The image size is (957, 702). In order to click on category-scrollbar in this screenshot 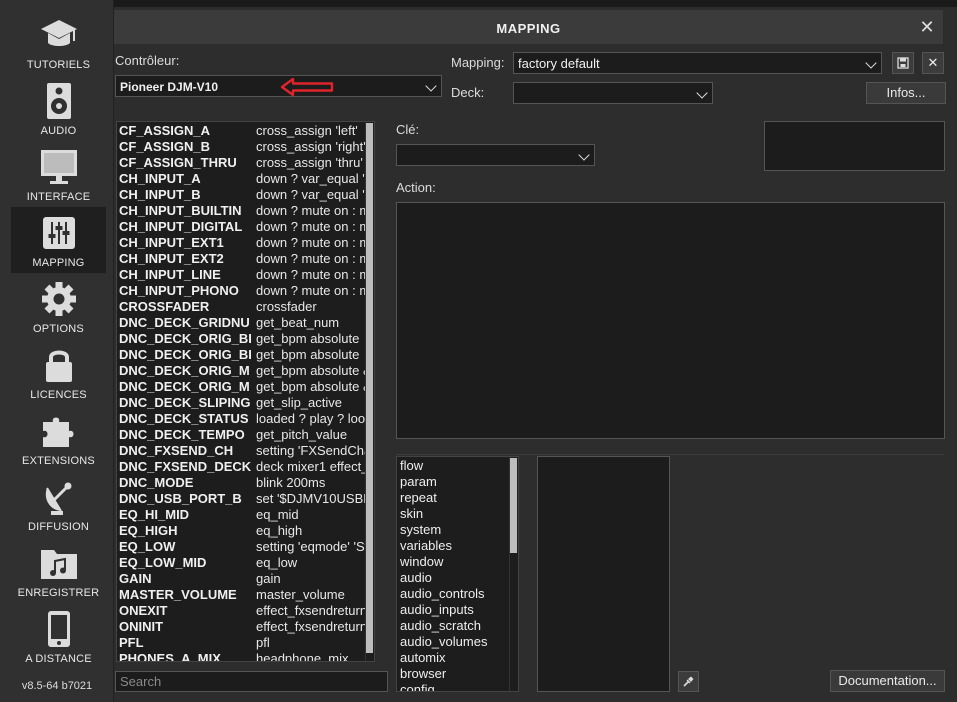, I will do `click(513, 574)`.